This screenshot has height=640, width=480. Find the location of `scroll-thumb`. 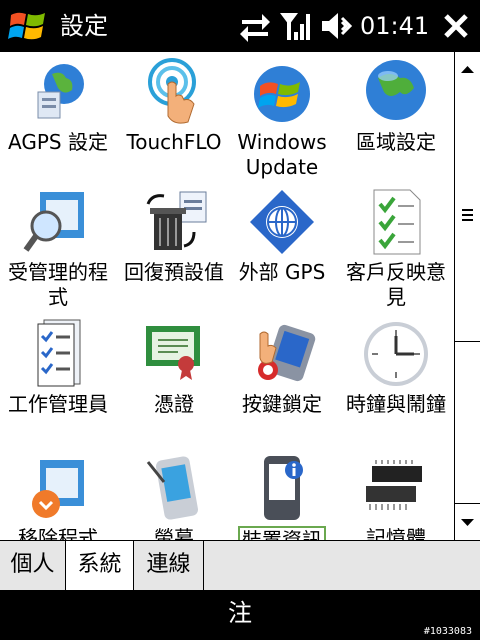

scroll-thumb is located at coordinates (467, 215).